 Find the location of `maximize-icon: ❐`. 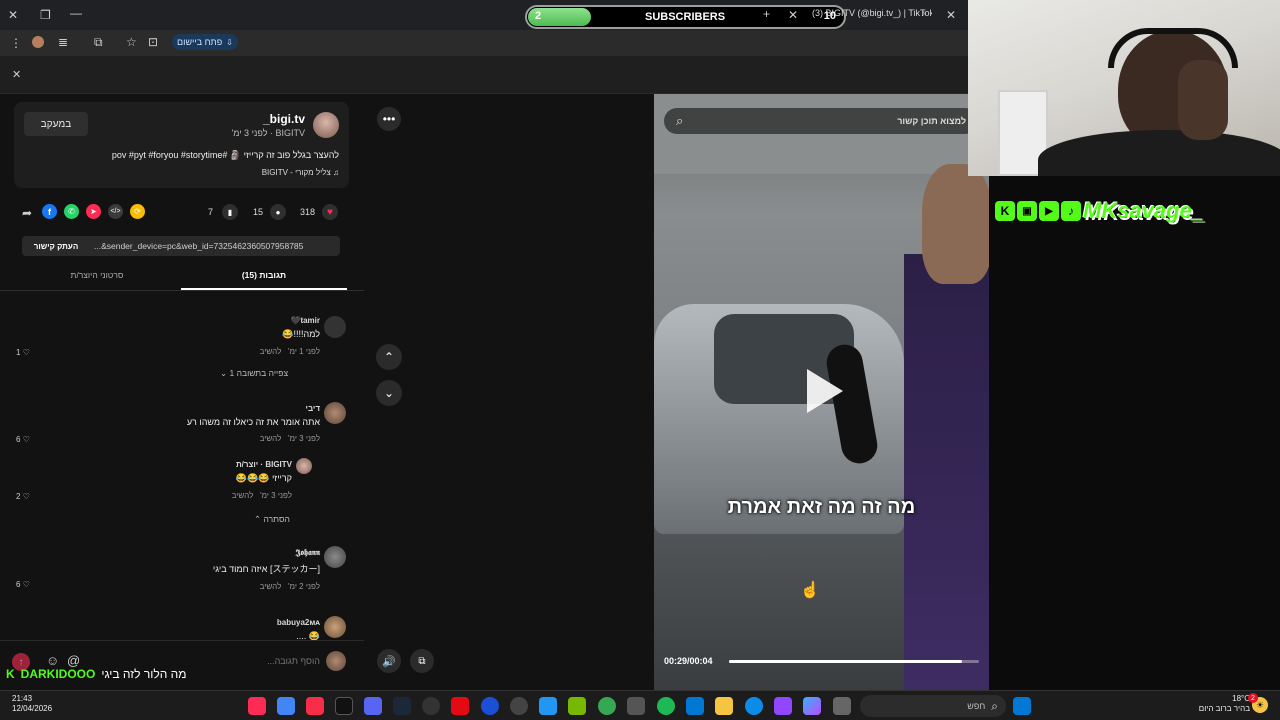

maximize-icon: ❐ is located at coordinates (45, 15).